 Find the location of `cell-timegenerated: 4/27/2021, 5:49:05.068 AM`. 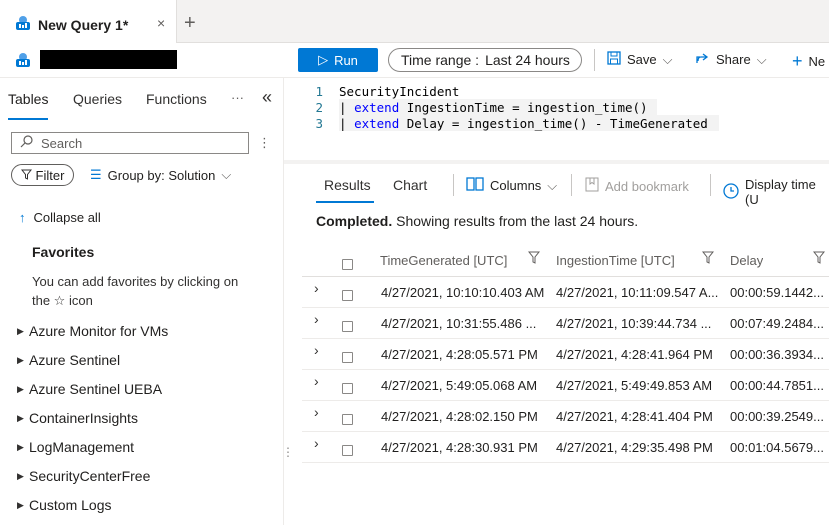

cell-timegenerated: 4/27/2021, 5:49:05.068 AM is located at coordinates (459, 385).